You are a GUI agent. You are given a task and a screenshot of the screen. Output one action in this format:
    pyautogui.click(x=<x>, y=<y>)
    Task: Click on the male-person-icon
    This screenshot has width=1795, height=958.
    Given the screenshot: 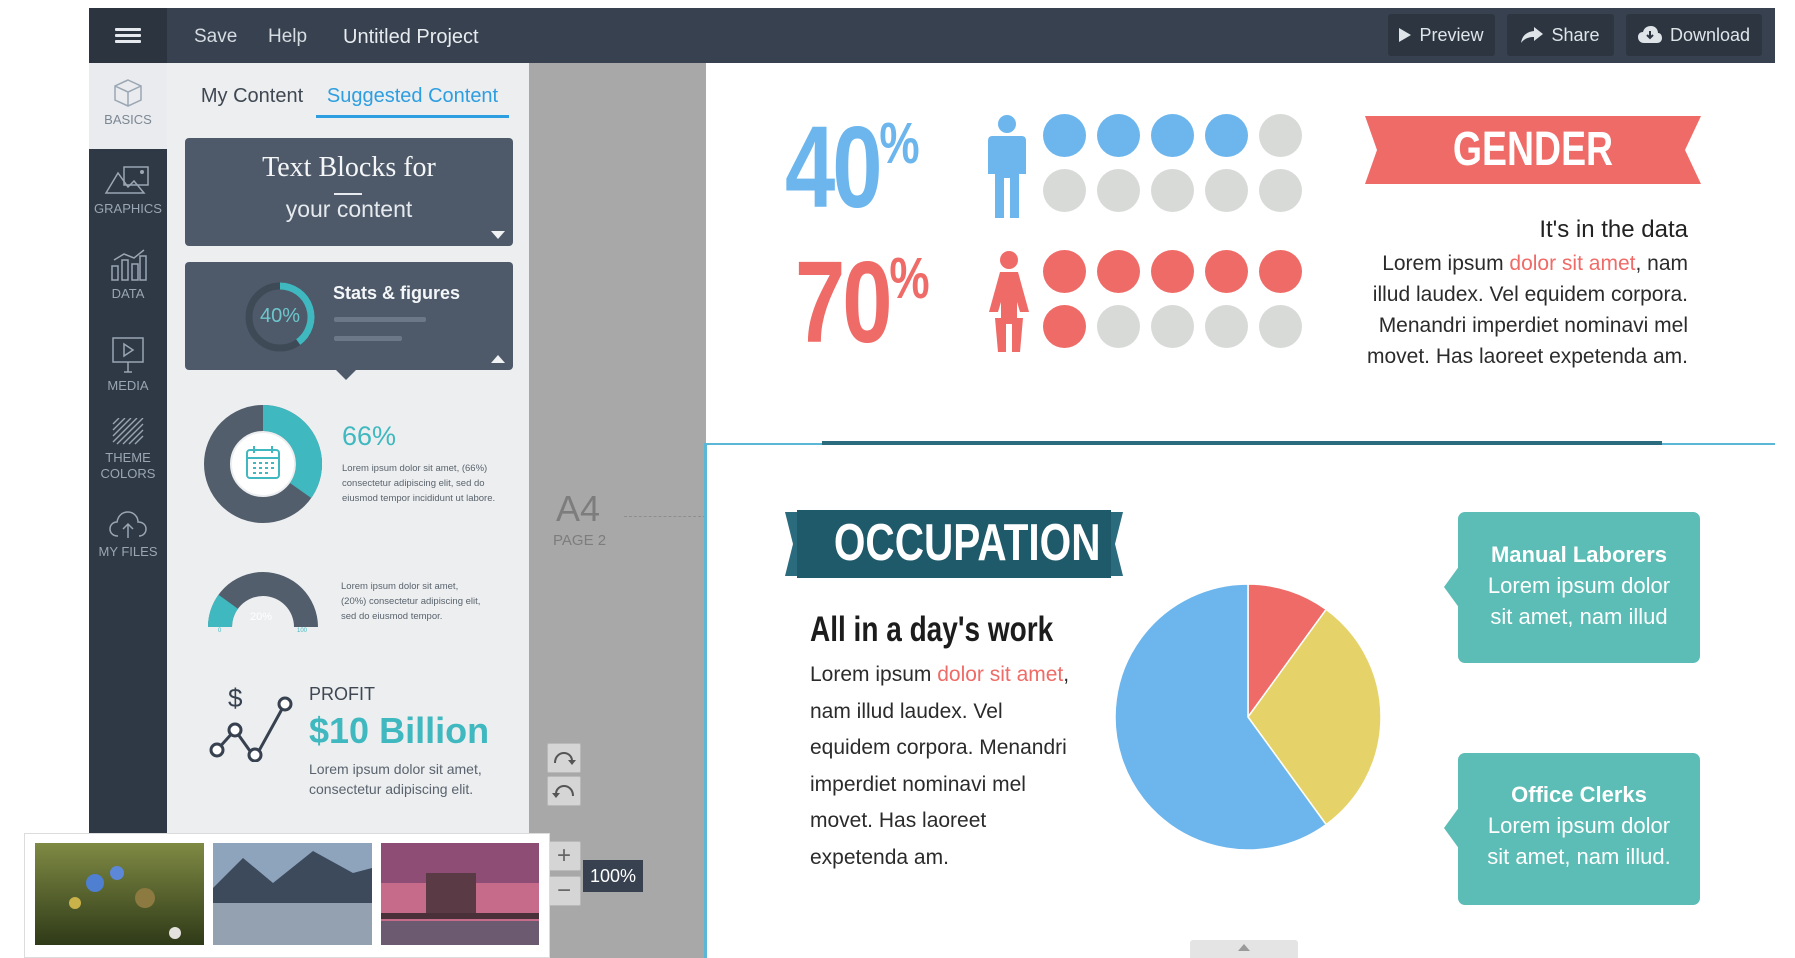 What is the action you would take?
    pyautogui.click(x=1007, y=166)
    